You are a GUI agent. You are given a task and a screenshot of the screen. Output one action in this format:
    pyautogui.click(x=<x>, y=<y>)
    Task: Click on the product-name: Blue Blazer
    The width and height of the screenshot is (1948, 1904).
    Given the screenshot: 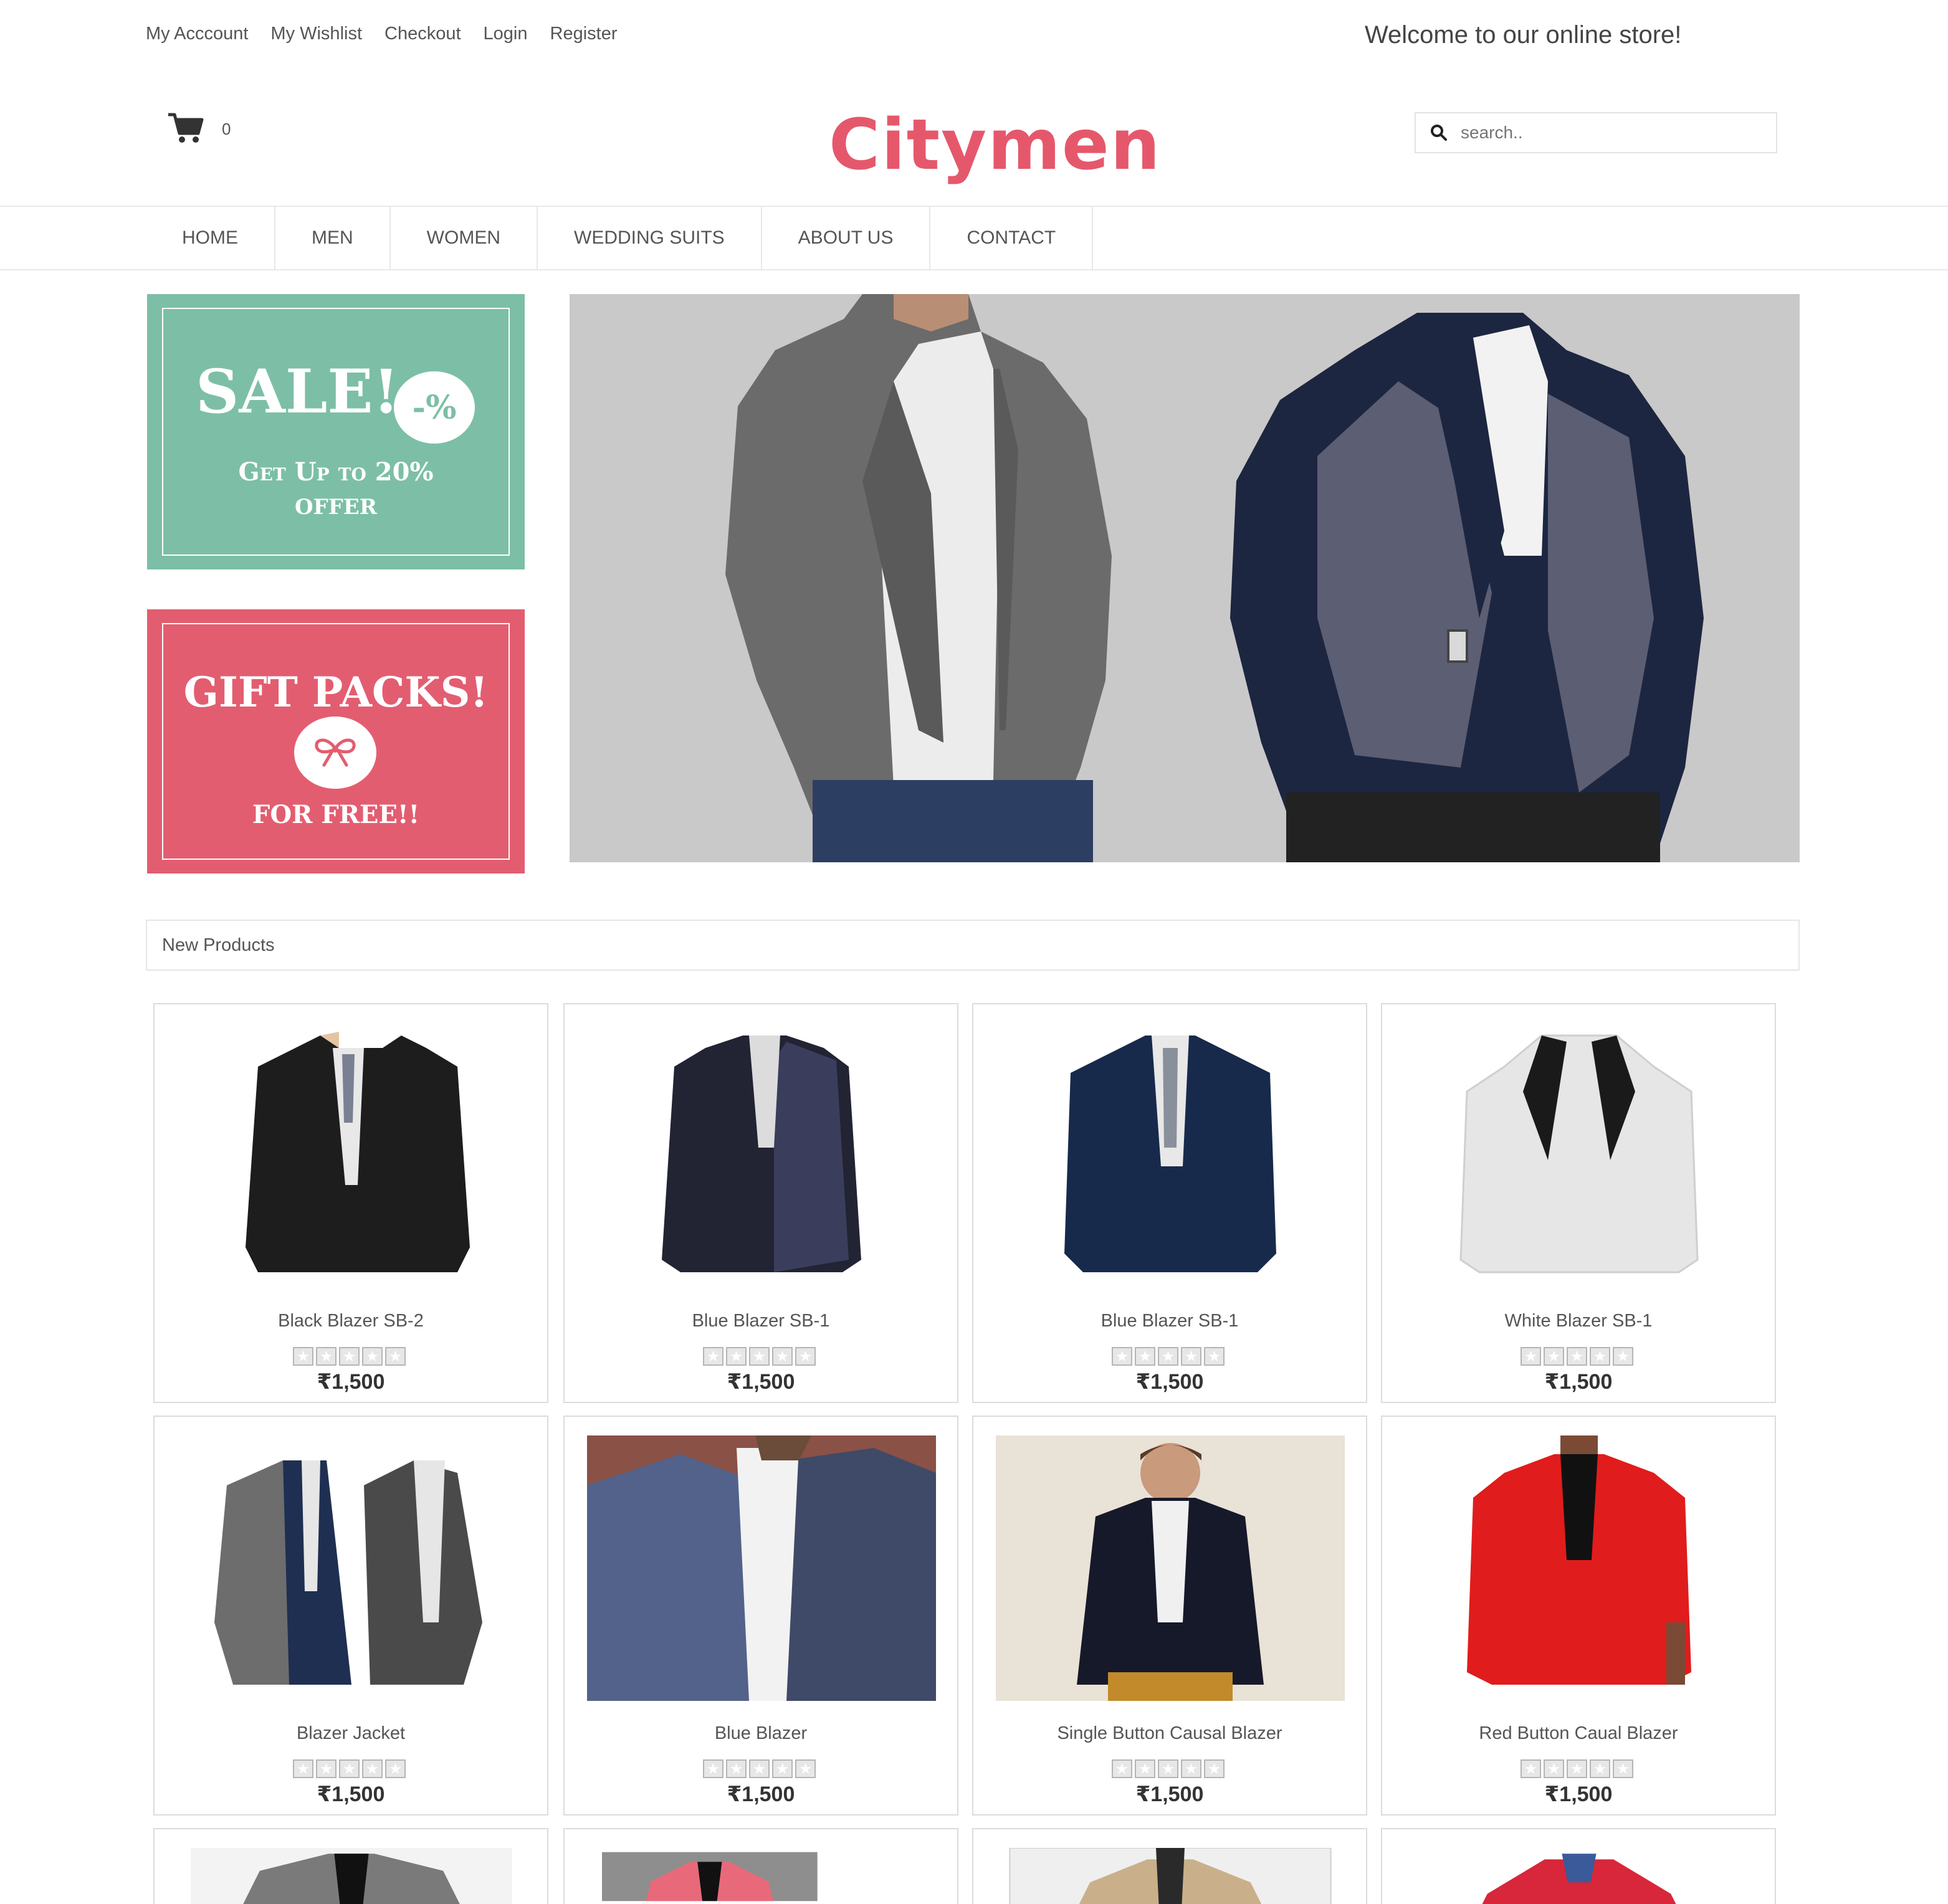 What is the action you would take?
    pyautogui.click(x=761, y=1734)
    